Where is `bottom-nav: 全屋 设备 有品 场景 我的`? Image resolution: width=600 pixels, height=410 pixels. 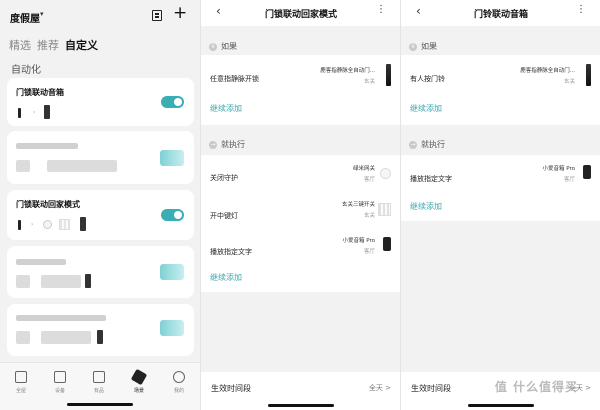 bottom-nav: 全屋 设备 有品 场景 我的 is located at coordinates (100, 386).